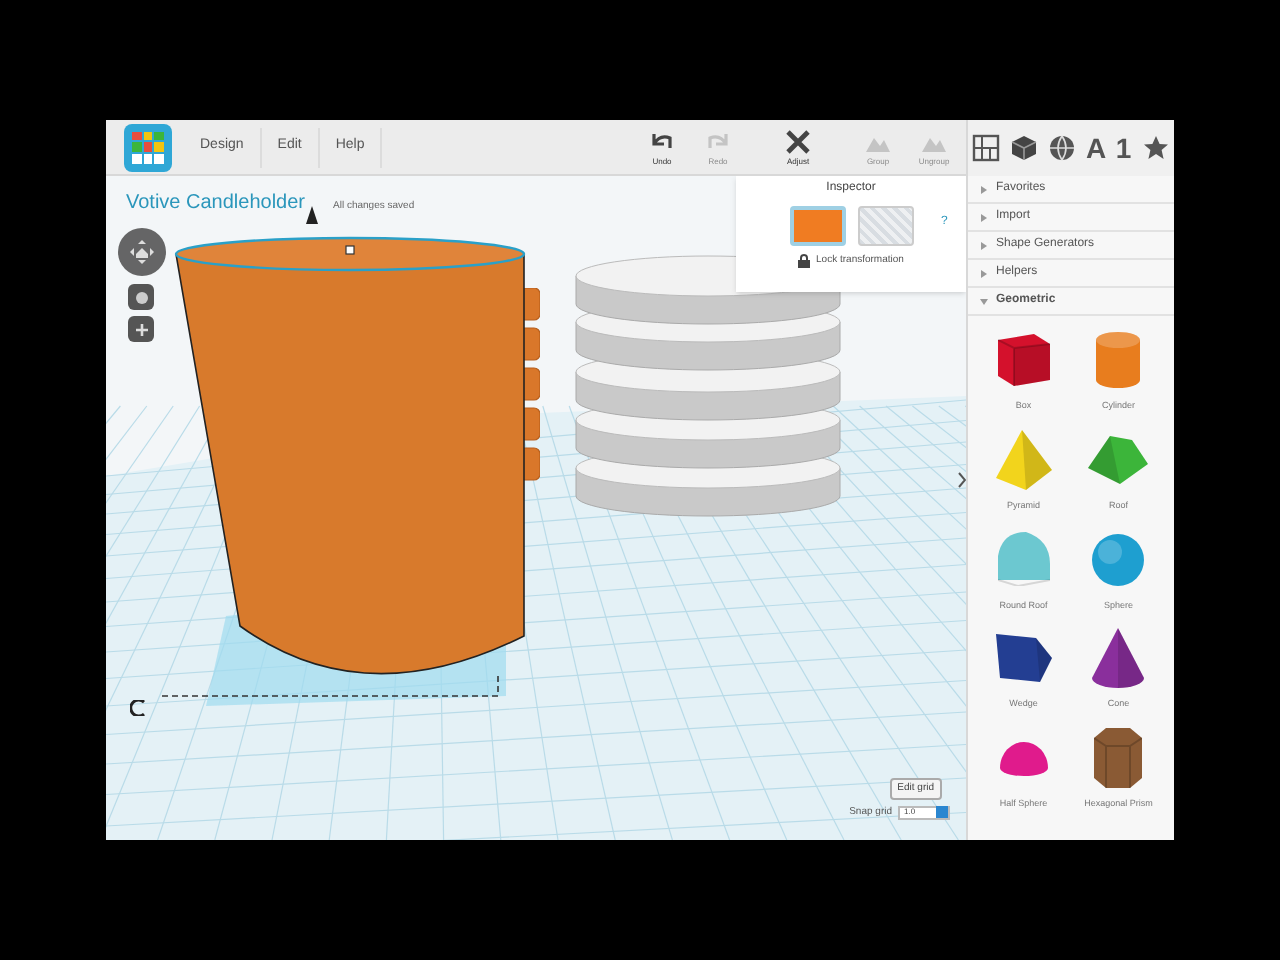 The image size is (1280, 960). I want to click on app-logo, so click(148, 147).